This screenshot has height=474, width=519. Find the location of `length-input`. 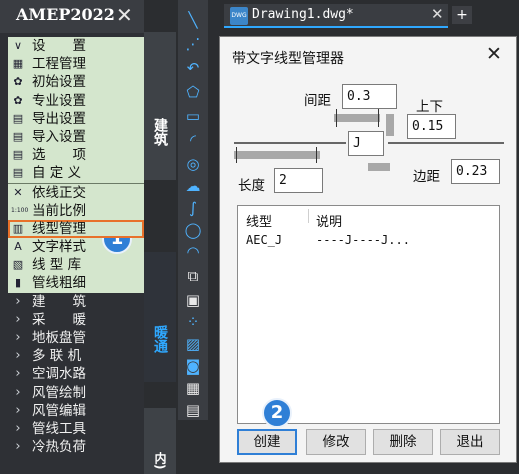

length-input is located at coordinates (298, 180).